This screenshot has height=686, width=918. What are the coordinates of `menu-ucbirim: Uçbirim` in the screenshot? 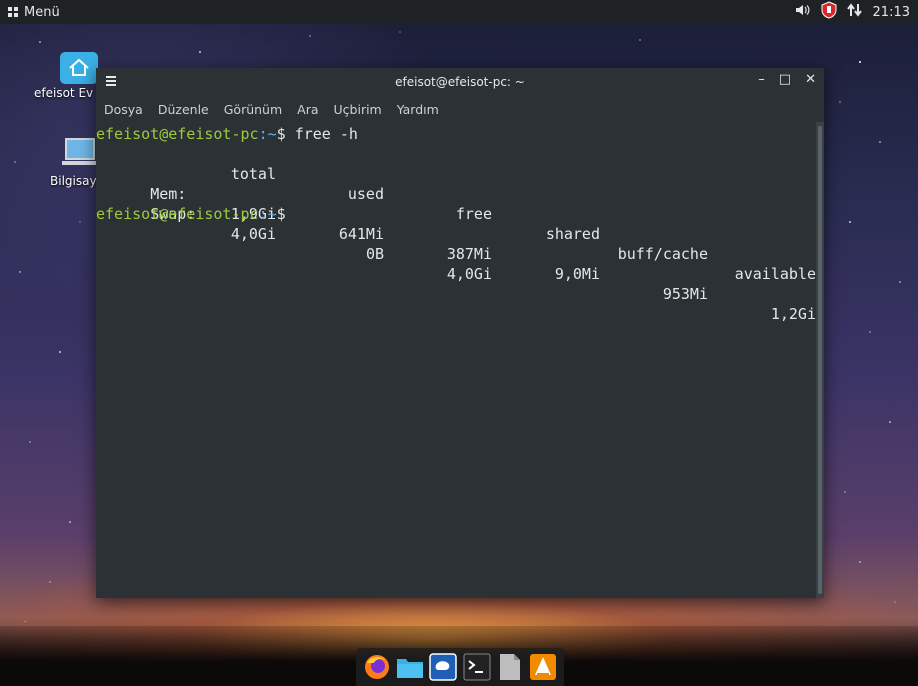 It's located at (358, 109).